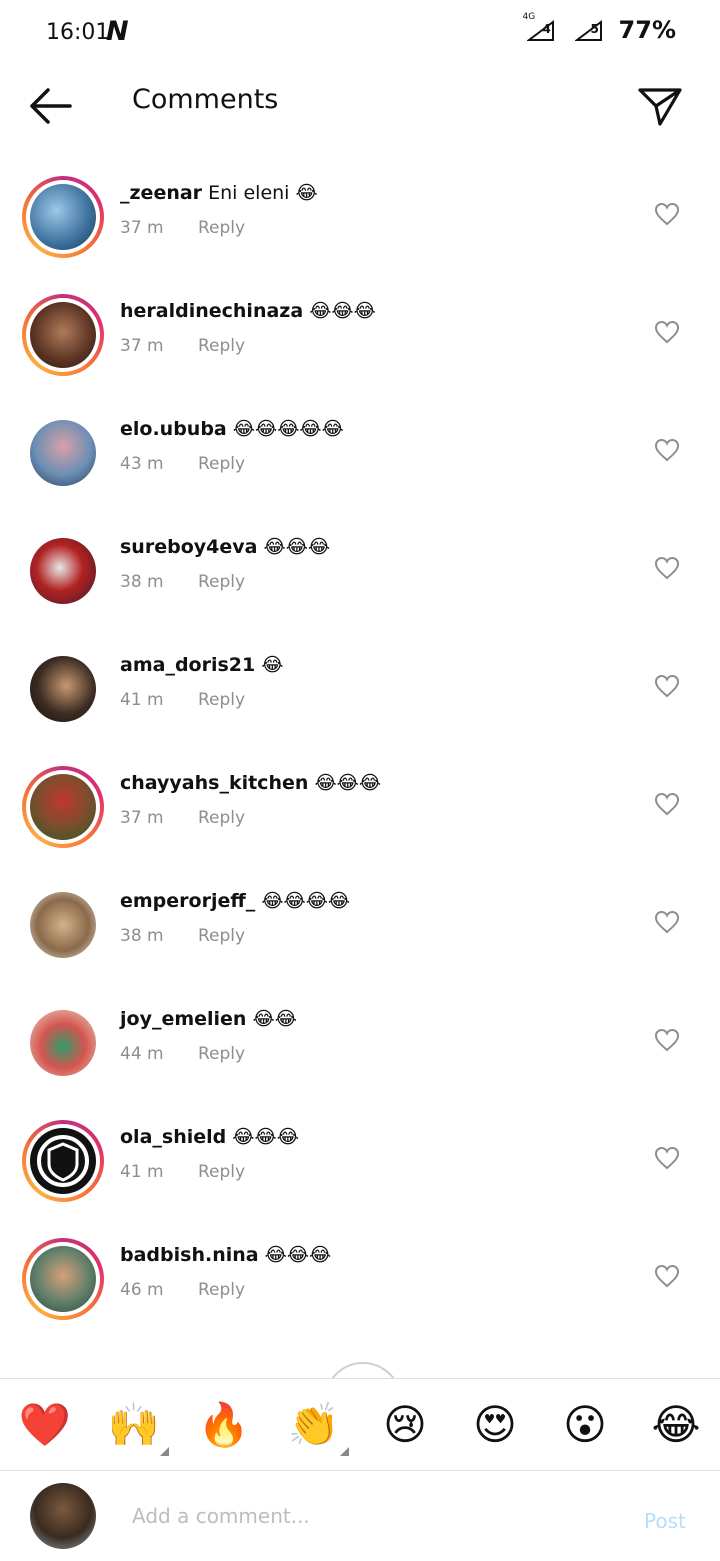  Describe the element at coordinates (63, 1516) in the screenshot. I see `my-avatar` at that location.